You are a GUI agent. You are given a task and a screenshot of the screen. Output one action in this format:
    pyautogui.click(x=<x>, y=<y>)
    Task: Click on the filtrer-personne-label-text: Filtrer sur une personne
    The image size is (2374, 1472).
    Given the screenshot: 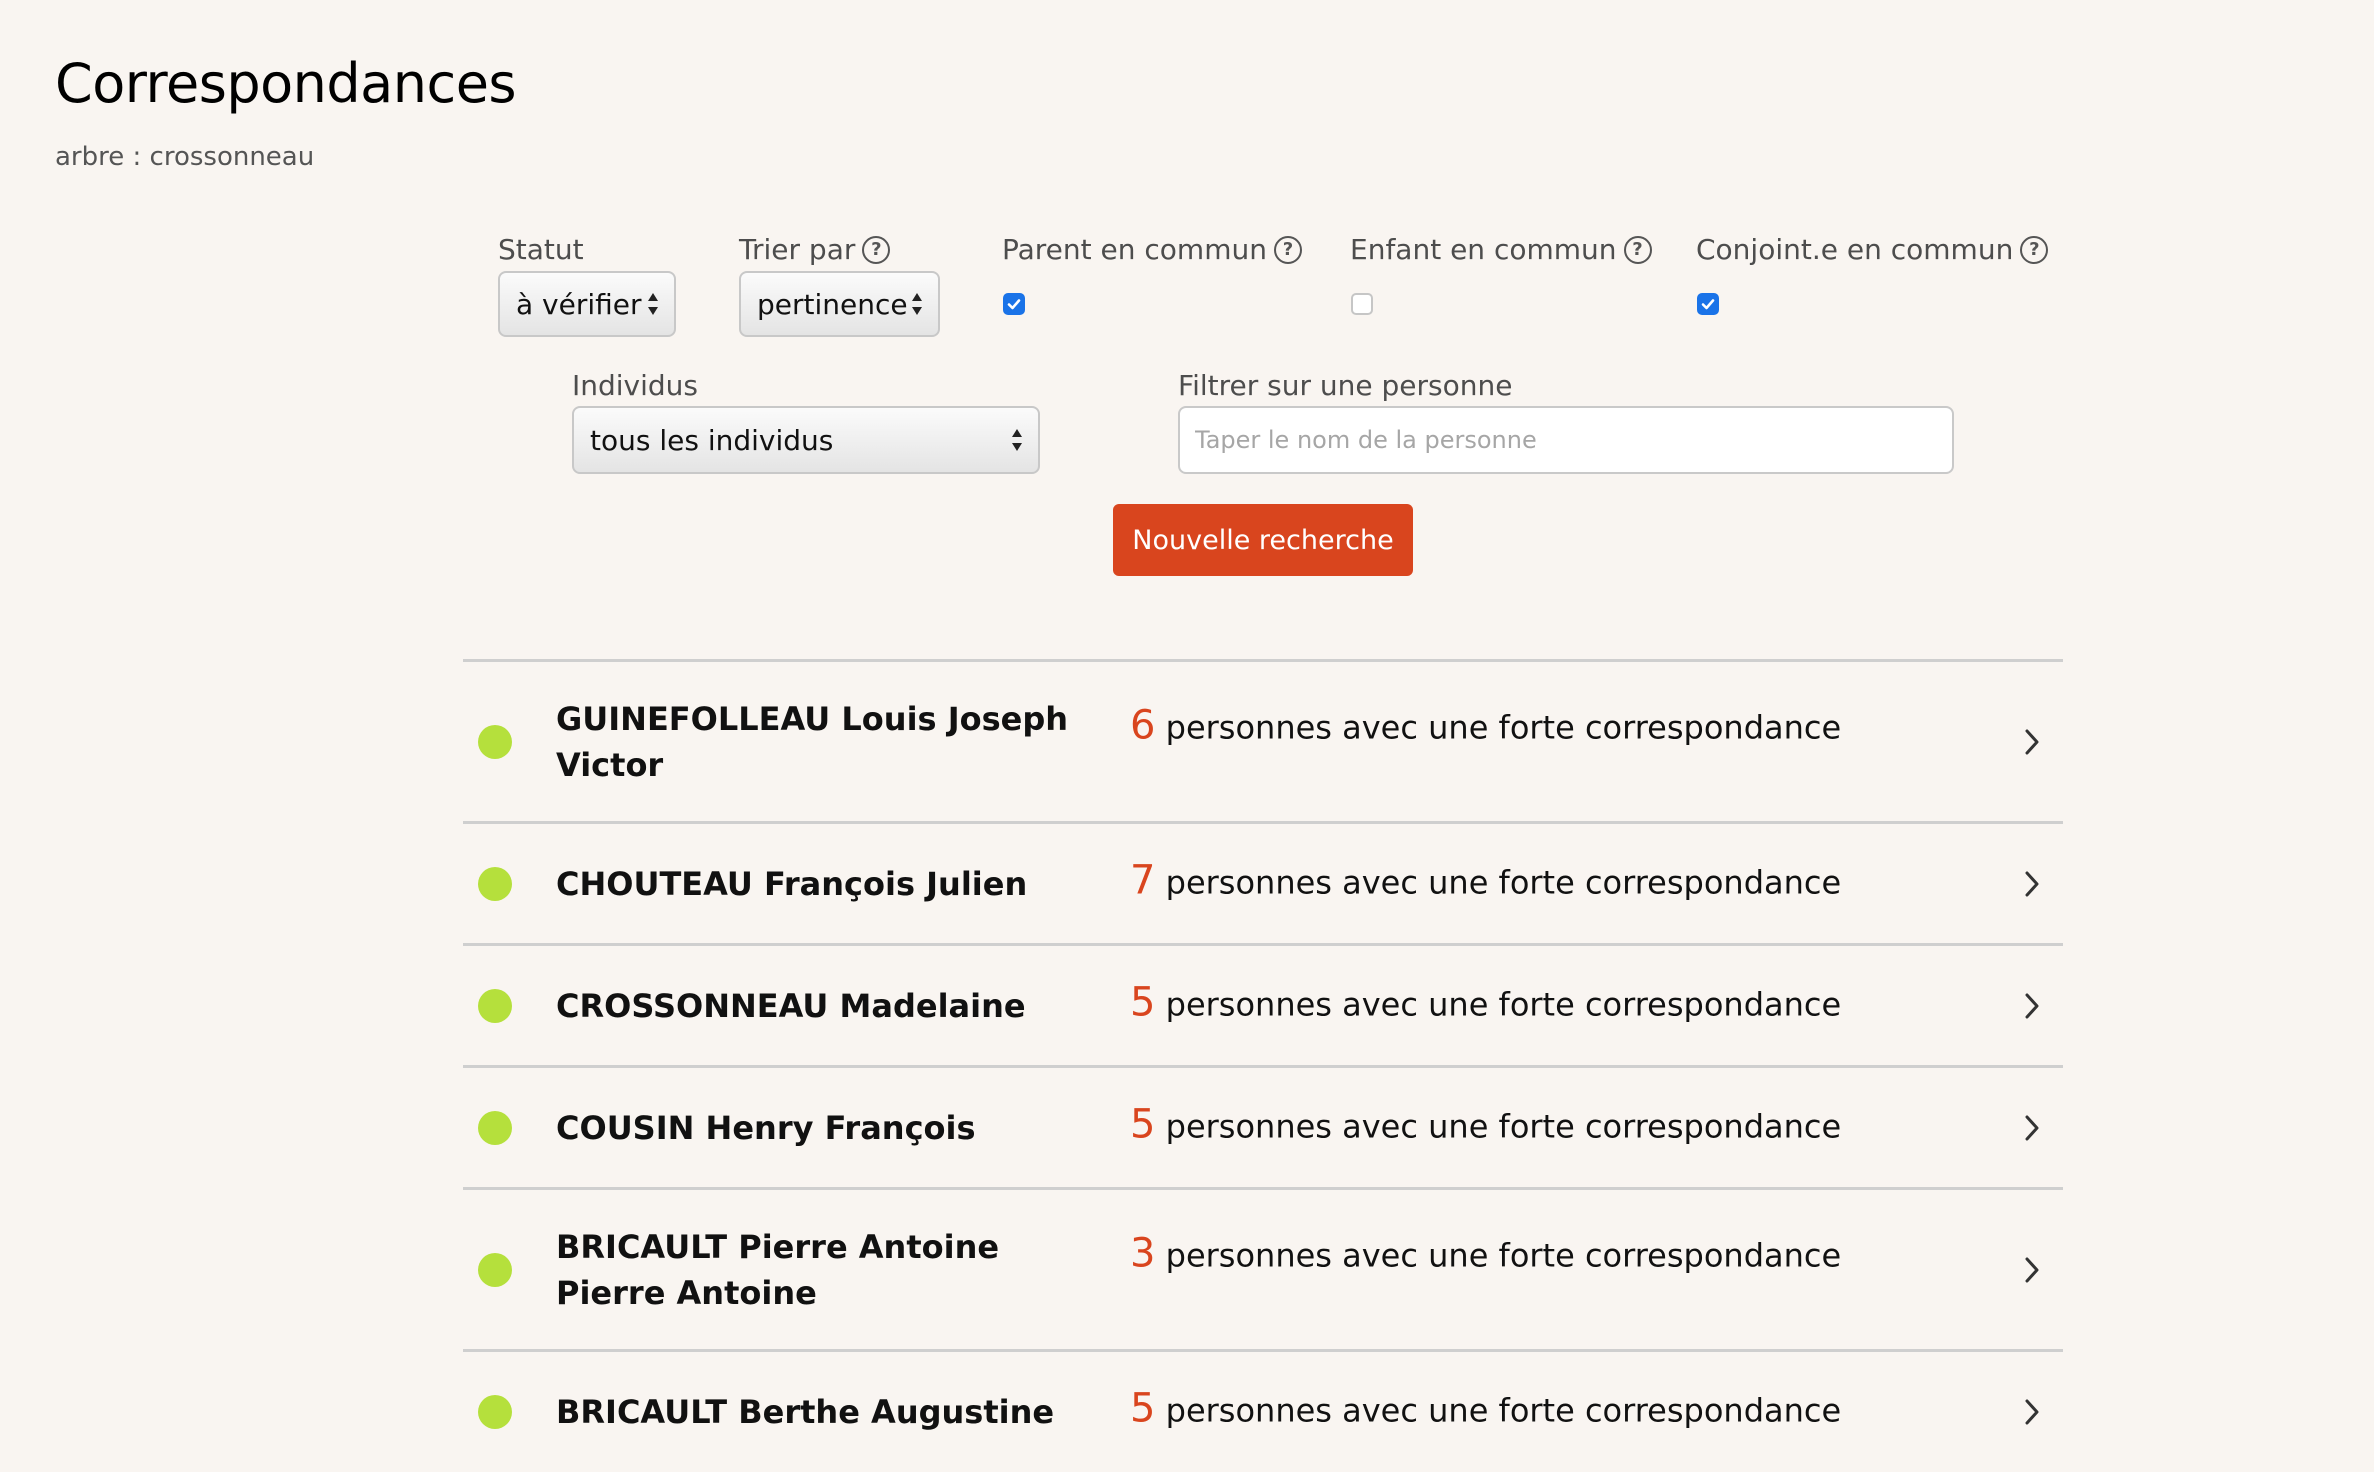 What is the action you would take?
    pyautogui.click(x=1345, y=385)
    